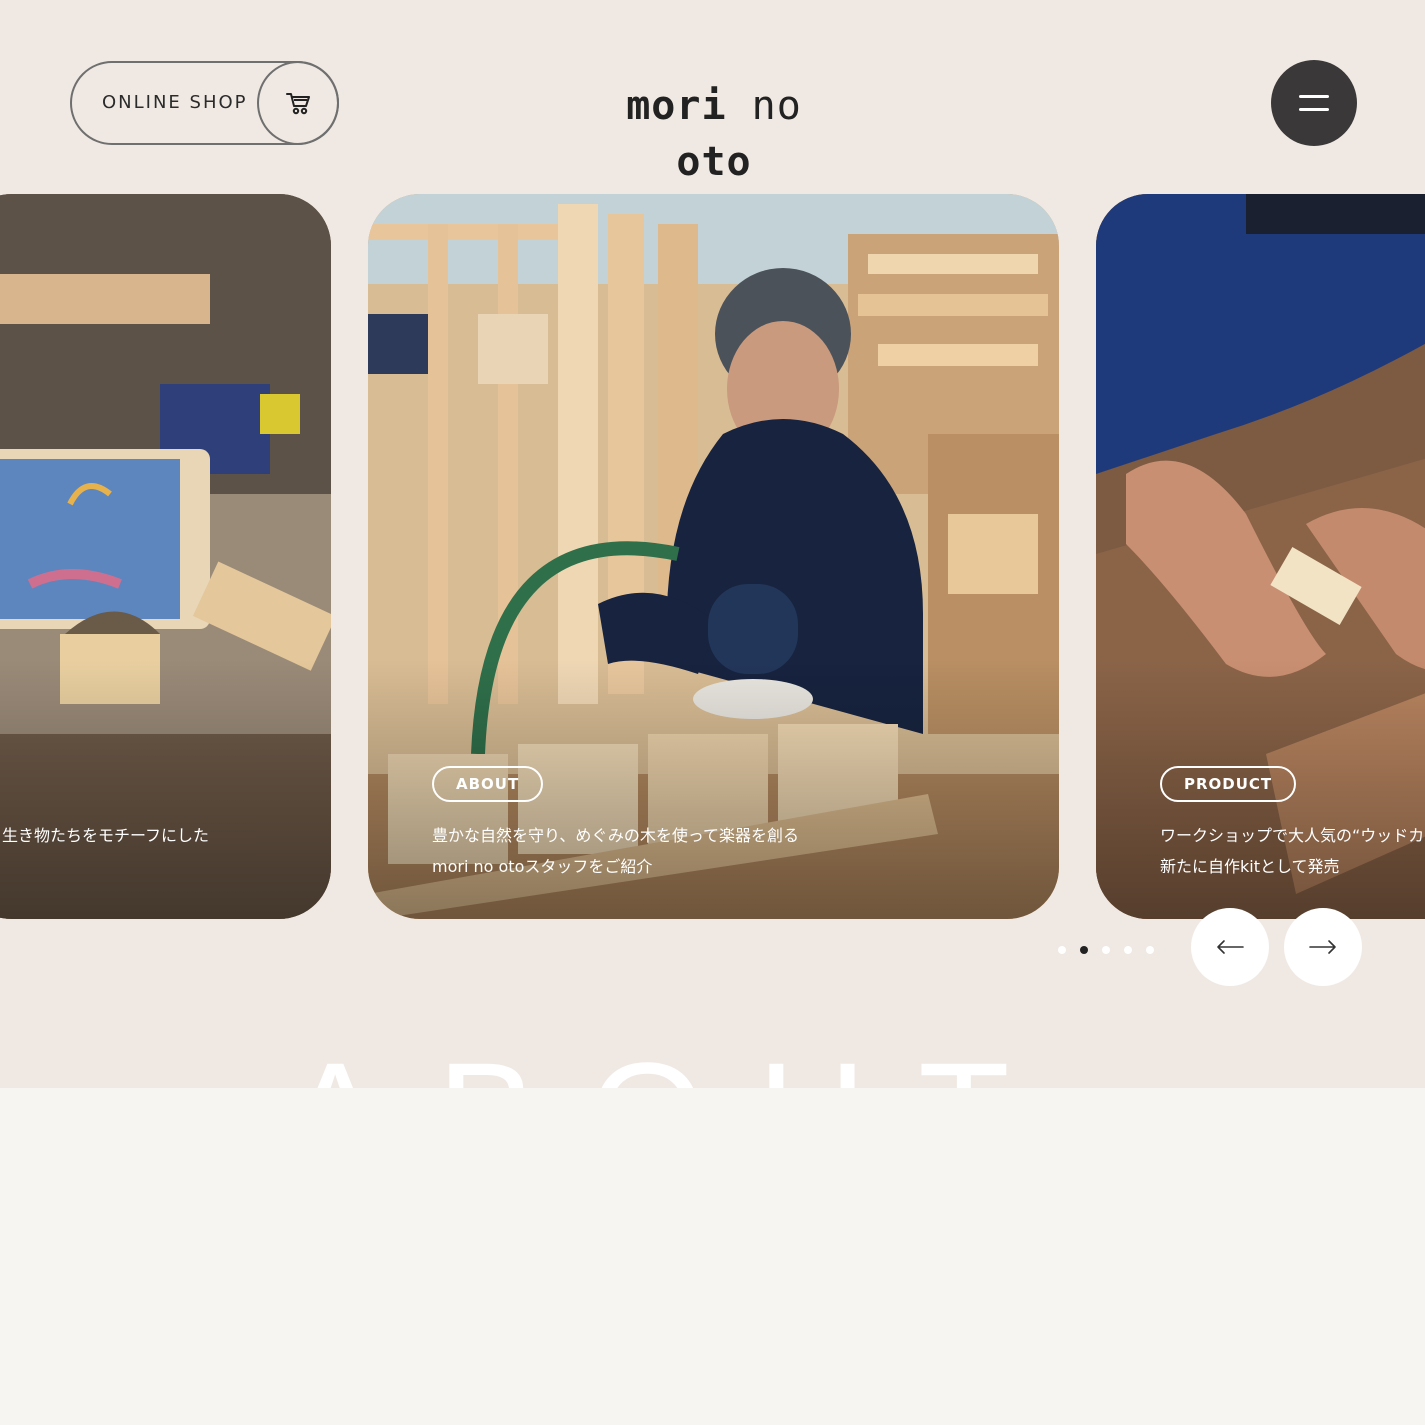  What do you see at coordinates (714, 131) in the screenshot?
I see `site-logo: mori no oto` at bounding box center [714, 131].